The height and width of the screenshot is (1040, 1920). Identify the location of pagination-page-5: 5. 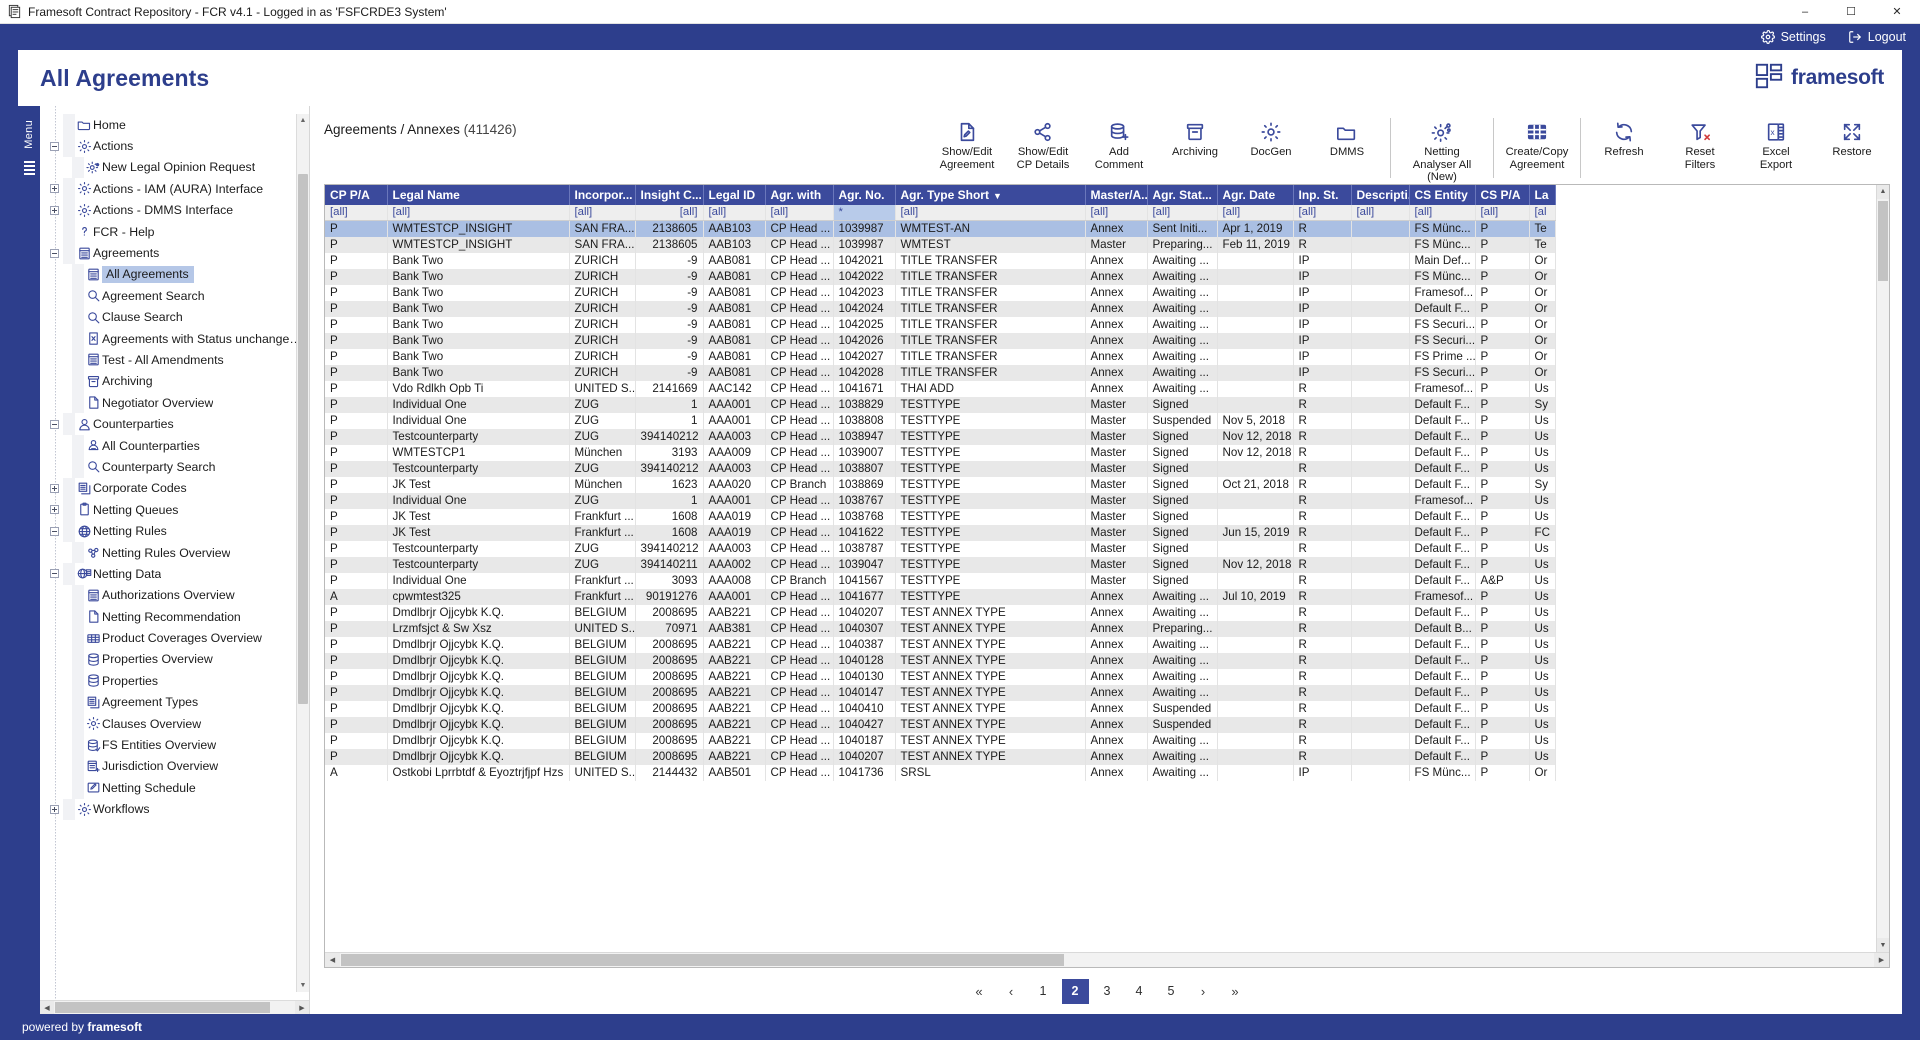
(1171, 991).